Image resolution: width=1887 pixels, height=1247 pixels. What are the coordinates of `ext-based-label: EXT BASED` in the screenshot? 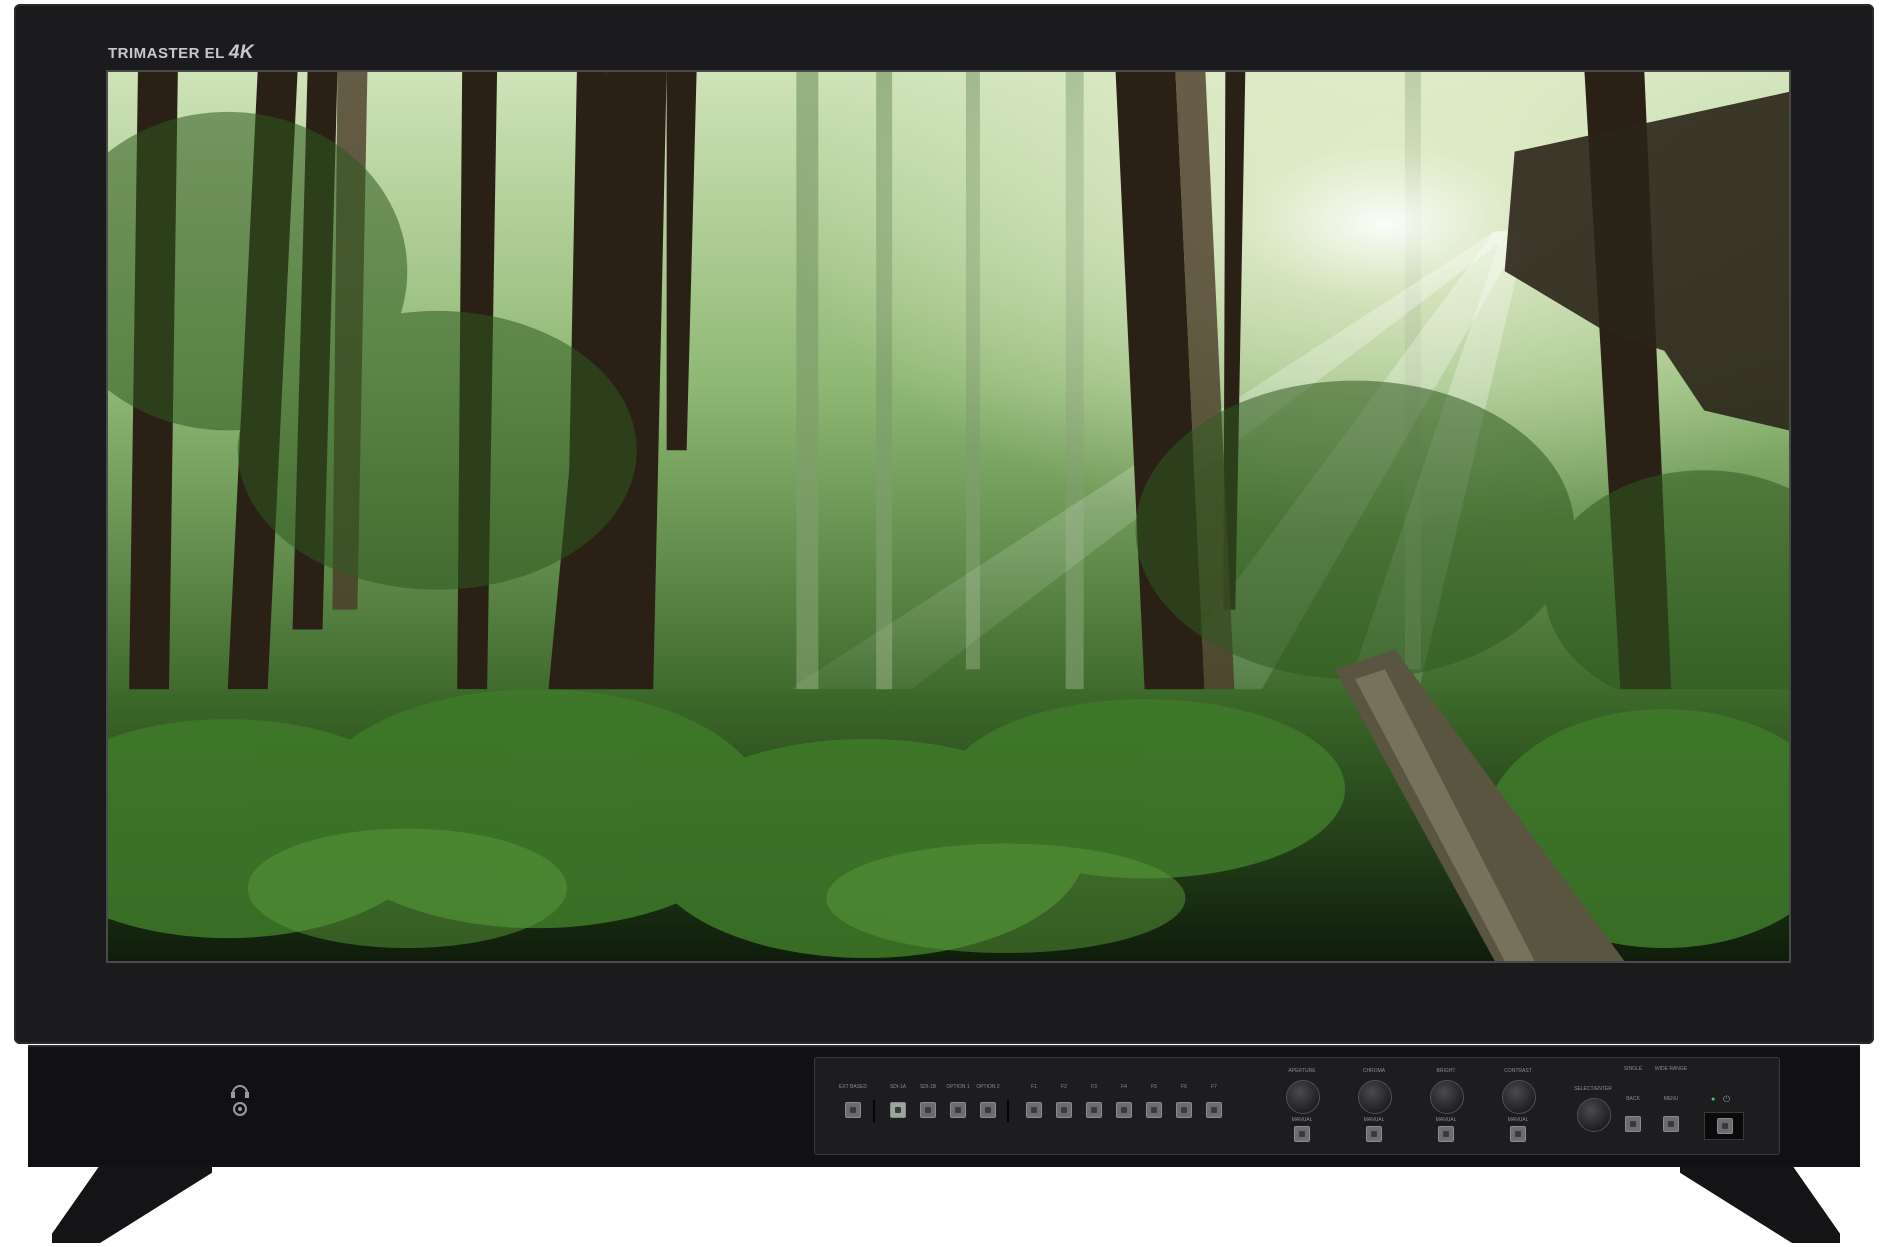 It's located at (853, 1087).